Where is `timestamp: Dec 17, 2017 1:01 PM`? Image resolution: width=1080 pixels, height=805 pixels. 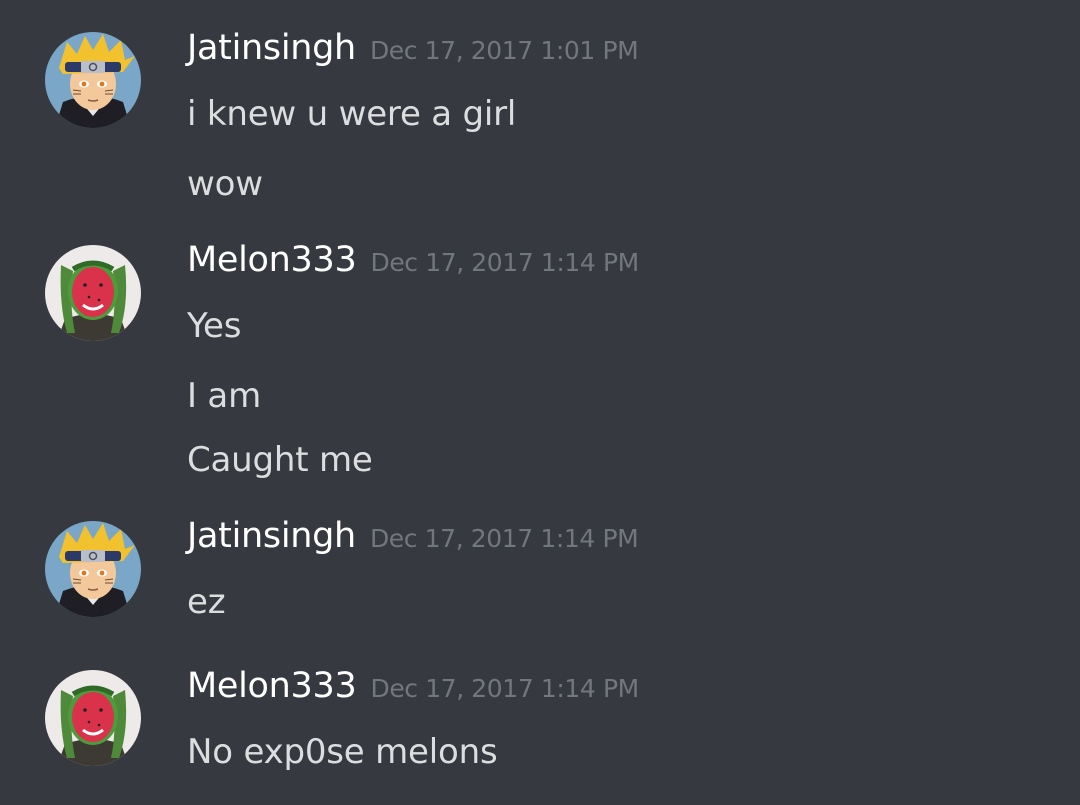
timestamp: Dec 17, 2017 1:01 PM is located at coordinates (504, 50).